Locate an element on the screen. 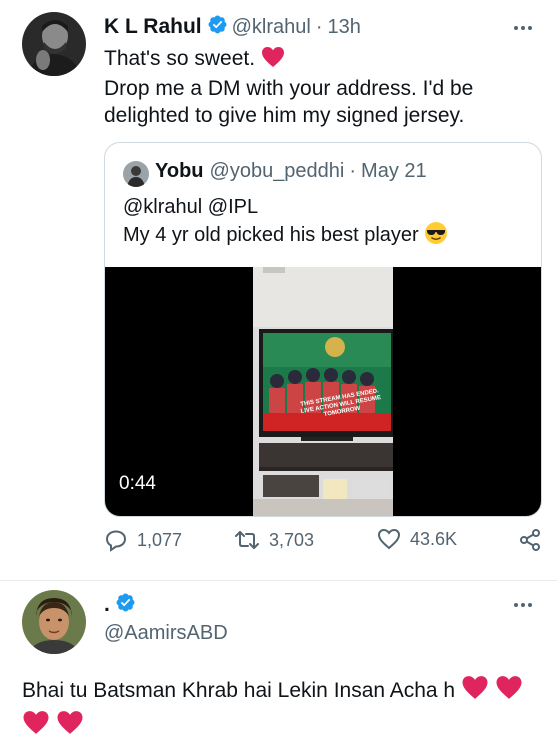  sunglasses-emoji is located at coordinates (436, 237).